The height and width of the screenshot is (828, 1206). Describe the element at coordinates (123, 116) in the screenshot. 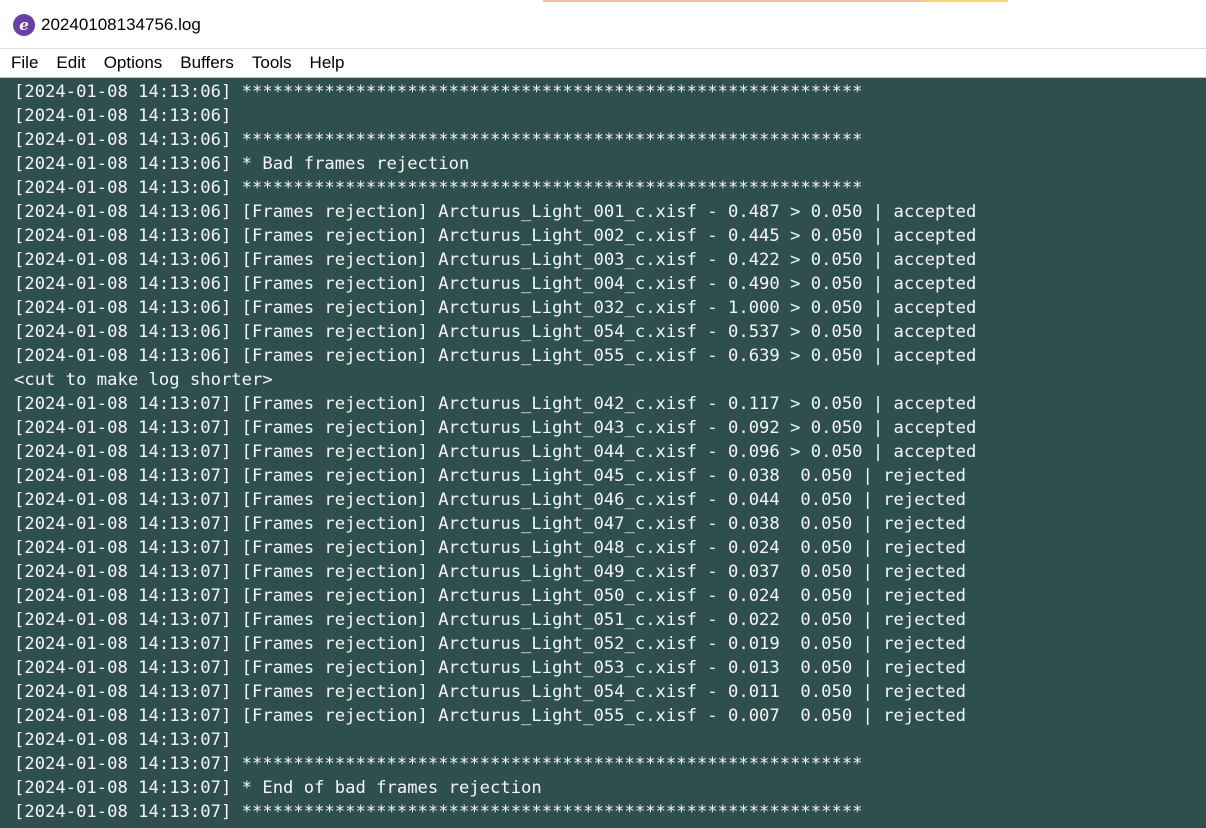

I see `log-line: [2024-01-08 14:13:06]` at that location.